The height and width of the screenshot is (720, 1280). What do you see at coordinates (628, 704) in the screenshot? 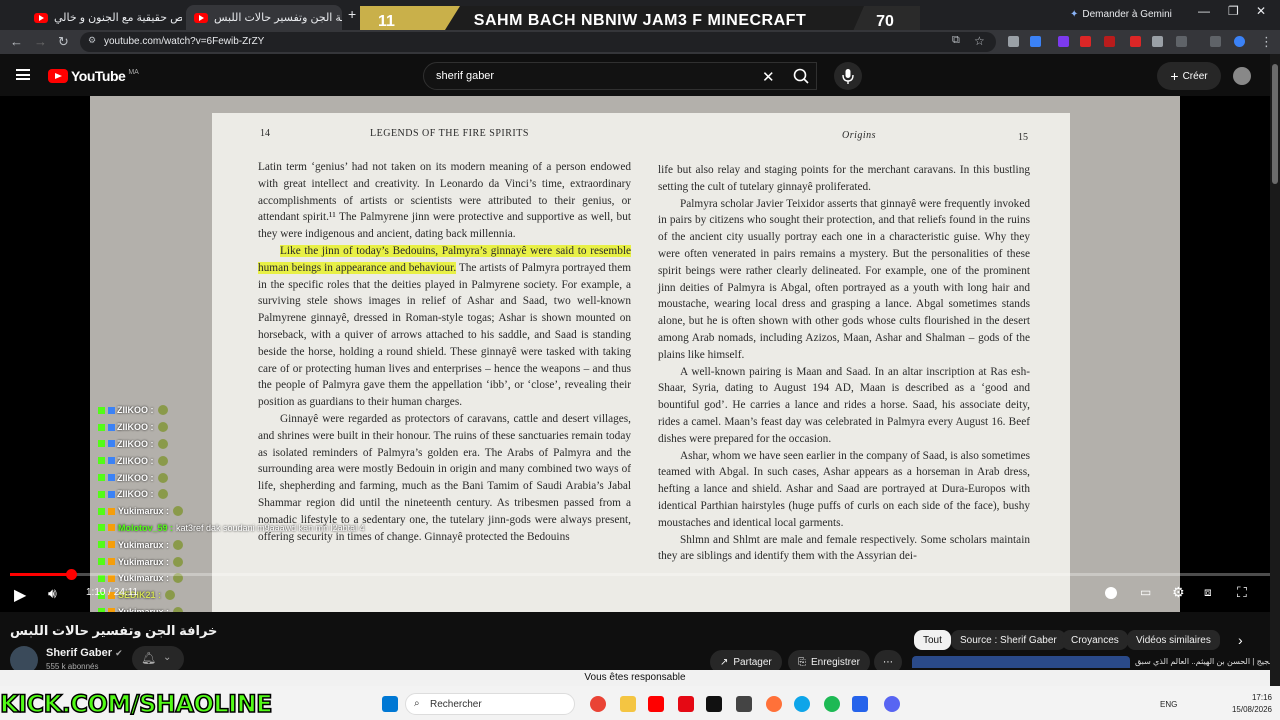
I see `file-explorer-icon` at bounding box center [628, 704].